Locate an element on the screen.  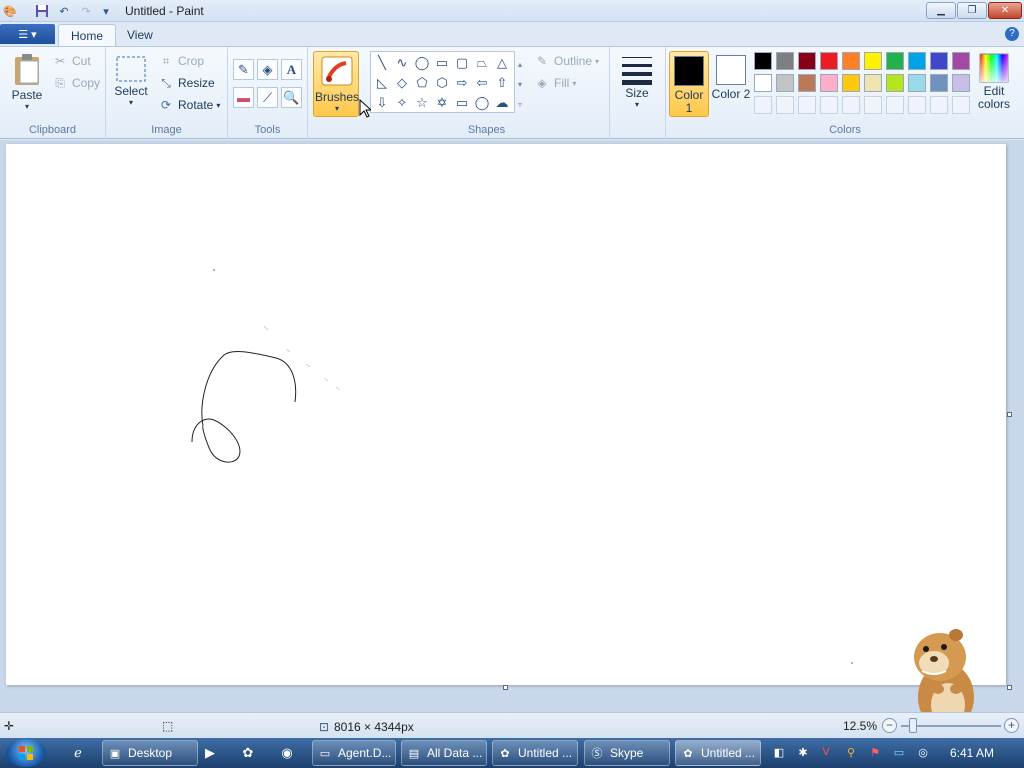
pencil-icon: ✎ is located at coordinates (243, 69).